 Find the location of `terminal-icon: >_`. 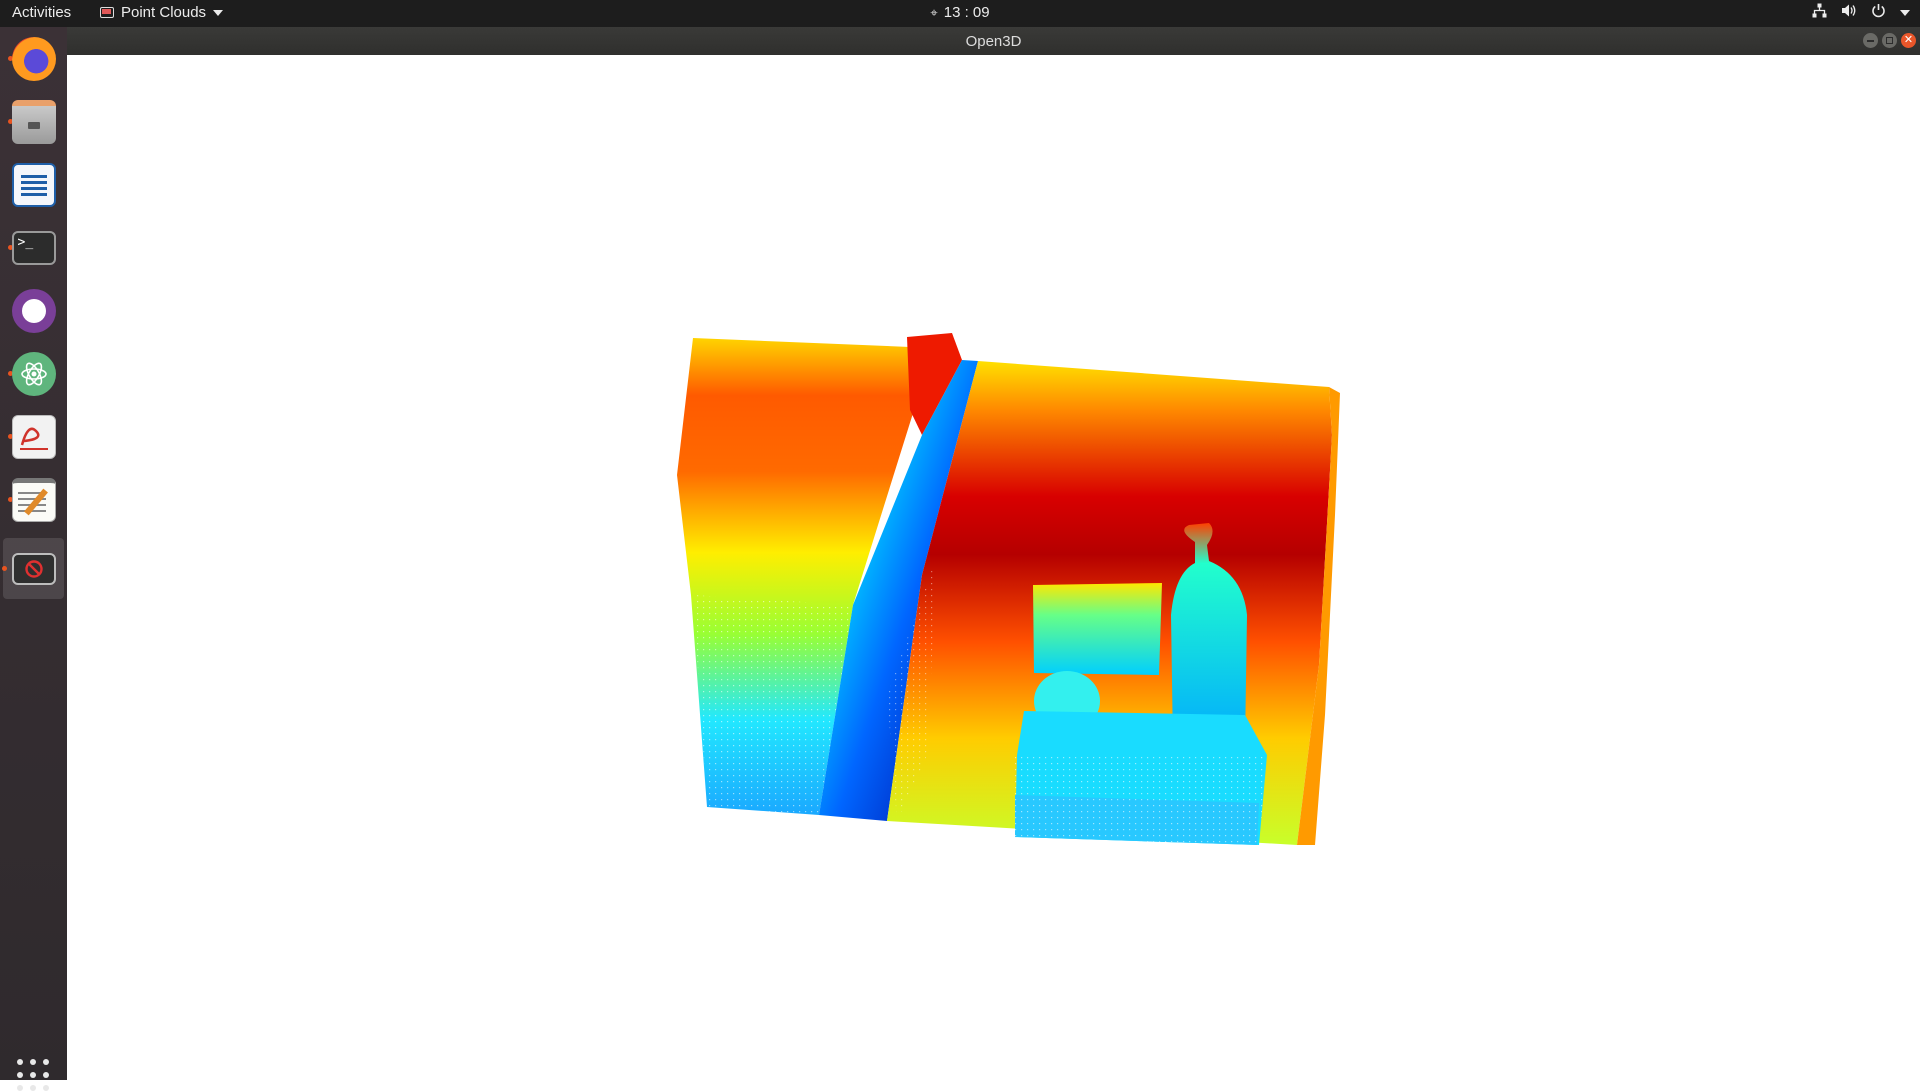

terminal-icon: >_ is located at coordinates (33, 247).